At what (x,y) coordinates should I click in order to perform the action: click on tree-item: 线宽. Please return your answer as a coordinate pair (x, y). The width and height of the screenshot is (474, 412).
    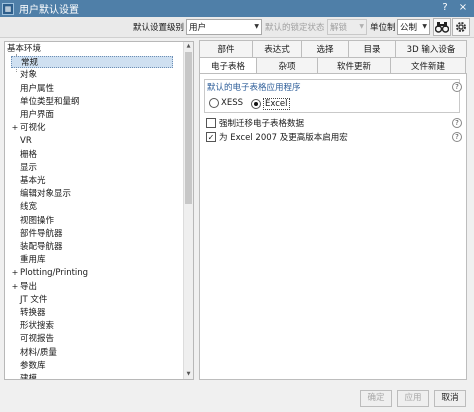
    Looking at the image, I should click on (24, 207).